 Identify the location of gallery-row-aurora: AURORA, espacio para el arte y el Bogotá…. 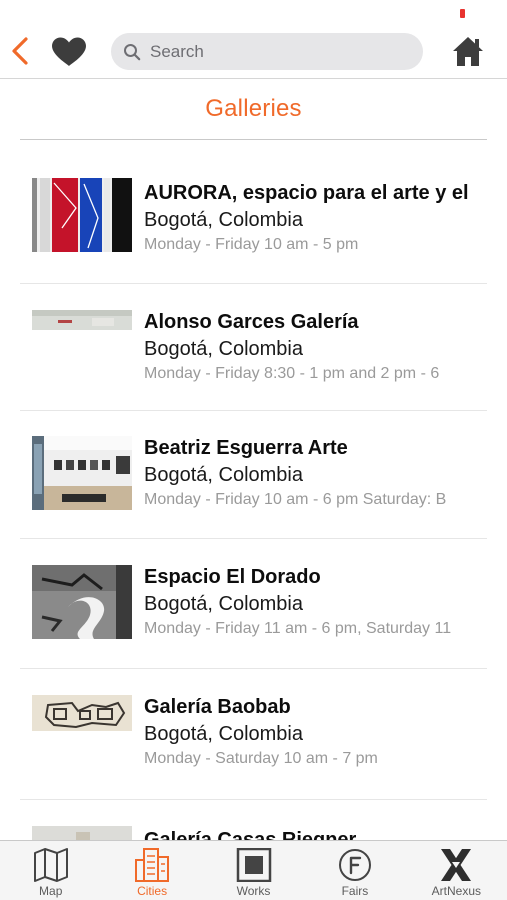
(253, 212).